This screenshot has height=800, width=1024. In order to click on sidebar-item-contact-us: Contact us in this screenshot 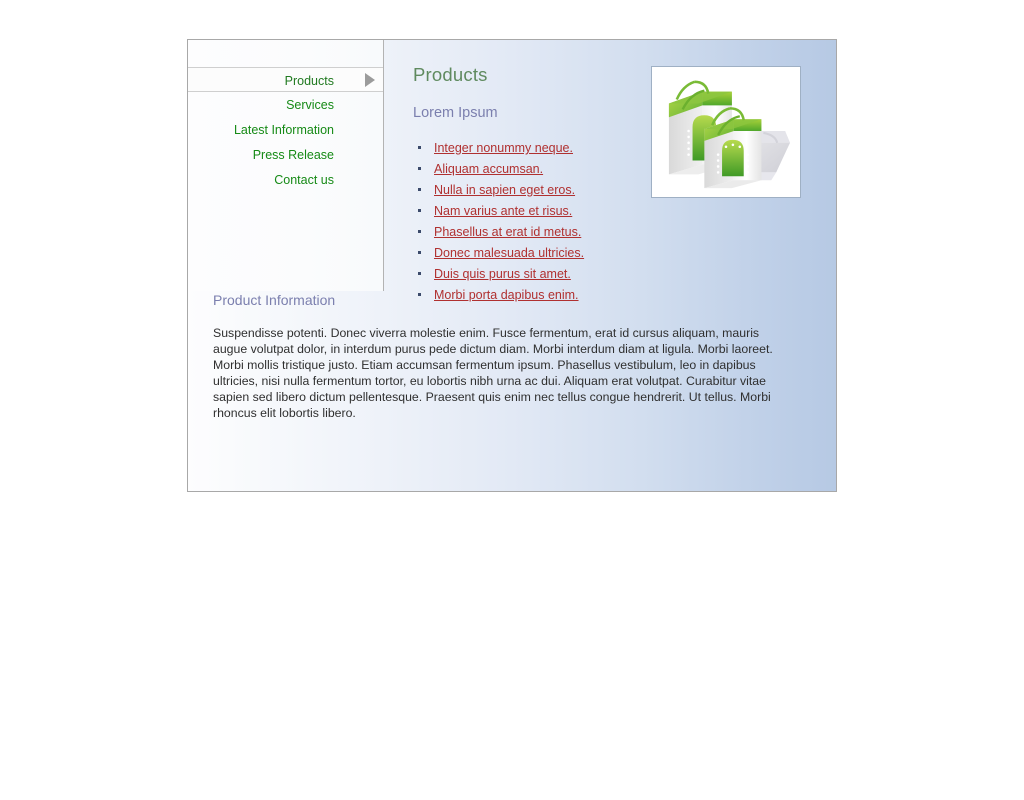, I will do `click(285, 179)`.